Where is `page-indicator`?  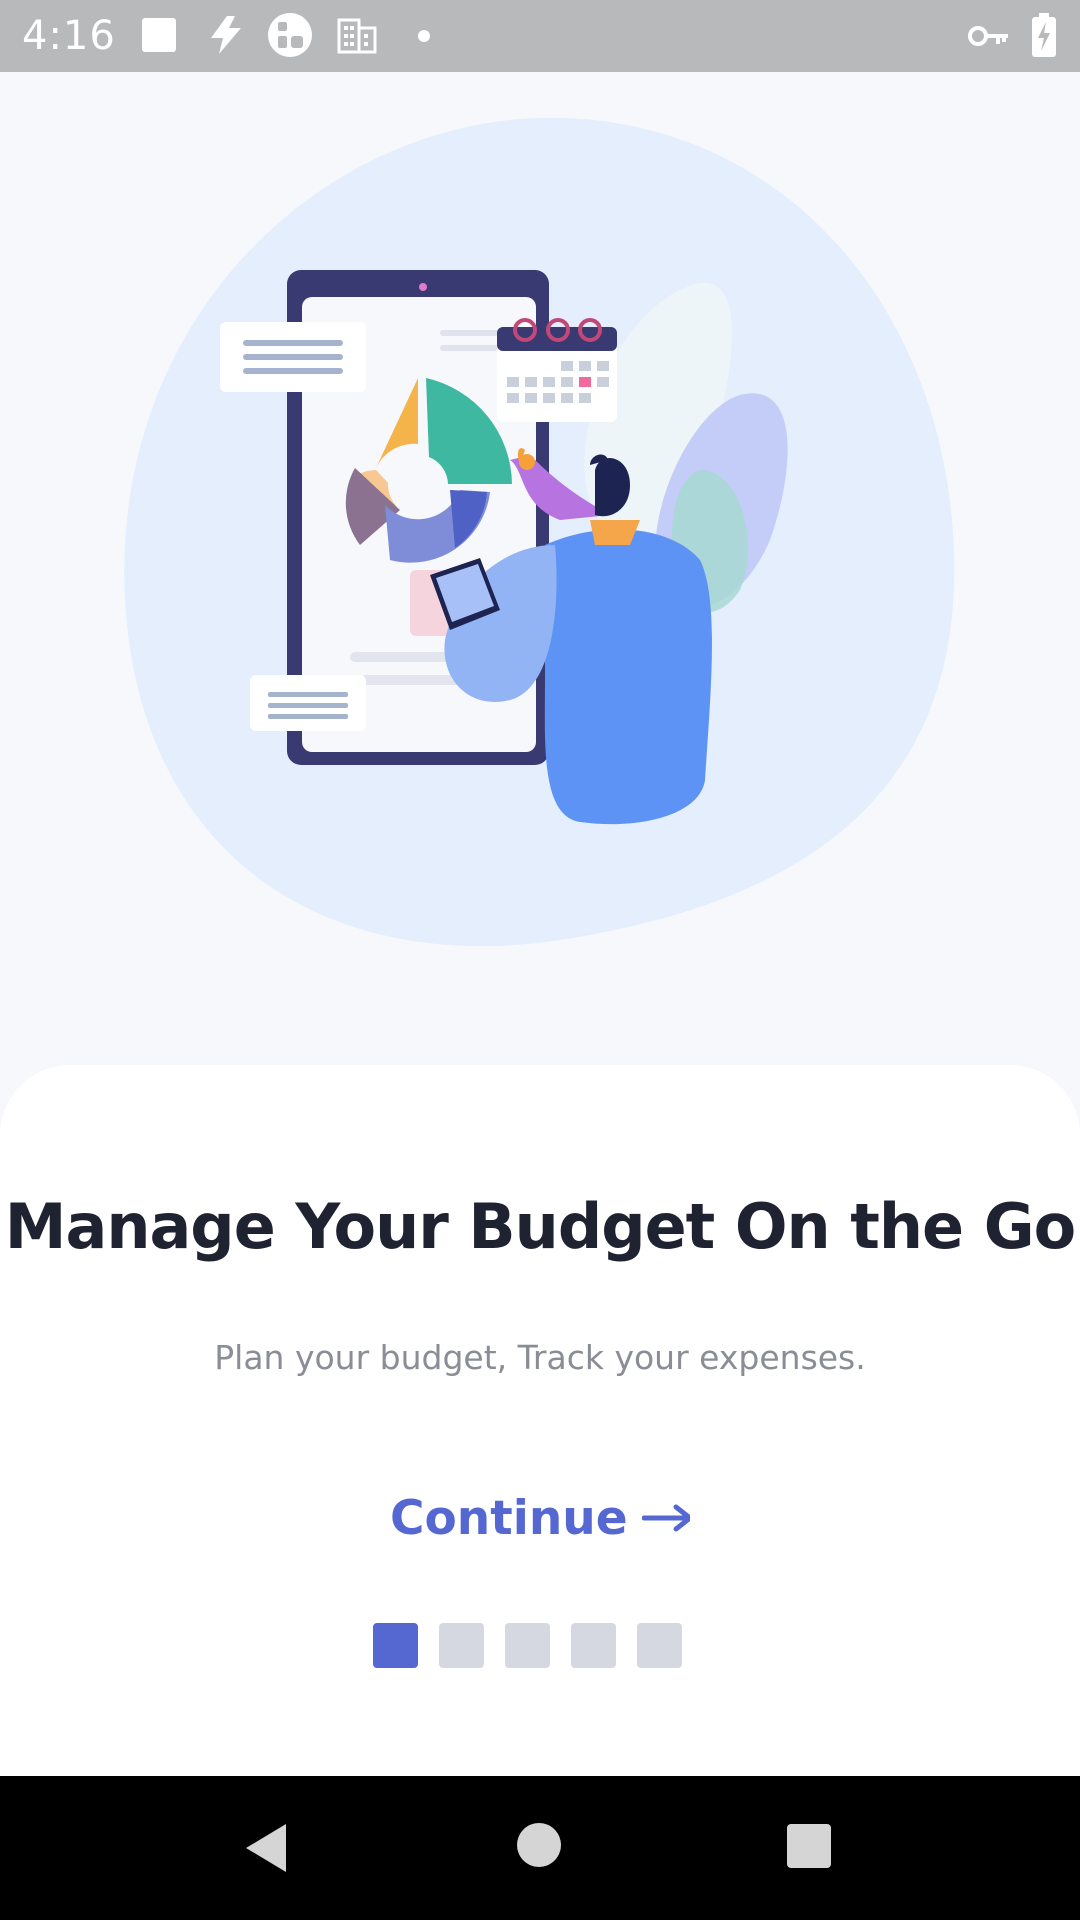 page-indicator is located at coordinates (527, 1645).